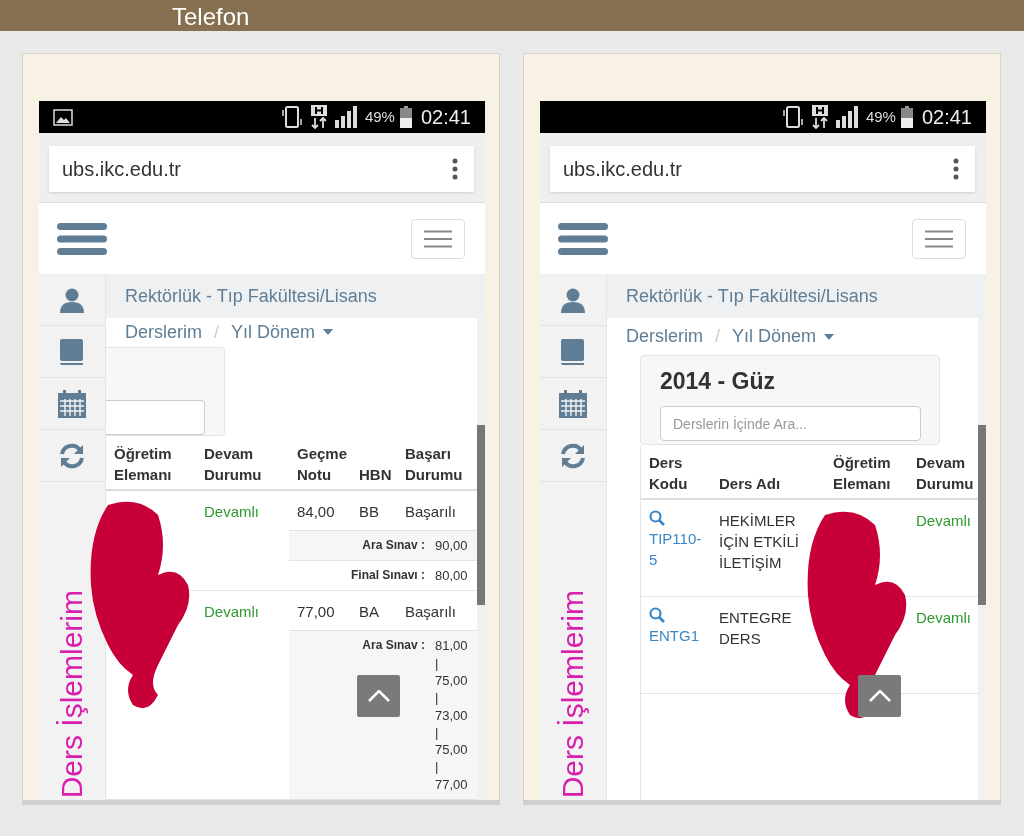 This screenshot has height=836, width=1024. What do you see at coordinates (316, 612) in the screenshot?
I see `table-cell: 77,00` at bounding box center [316, 612].